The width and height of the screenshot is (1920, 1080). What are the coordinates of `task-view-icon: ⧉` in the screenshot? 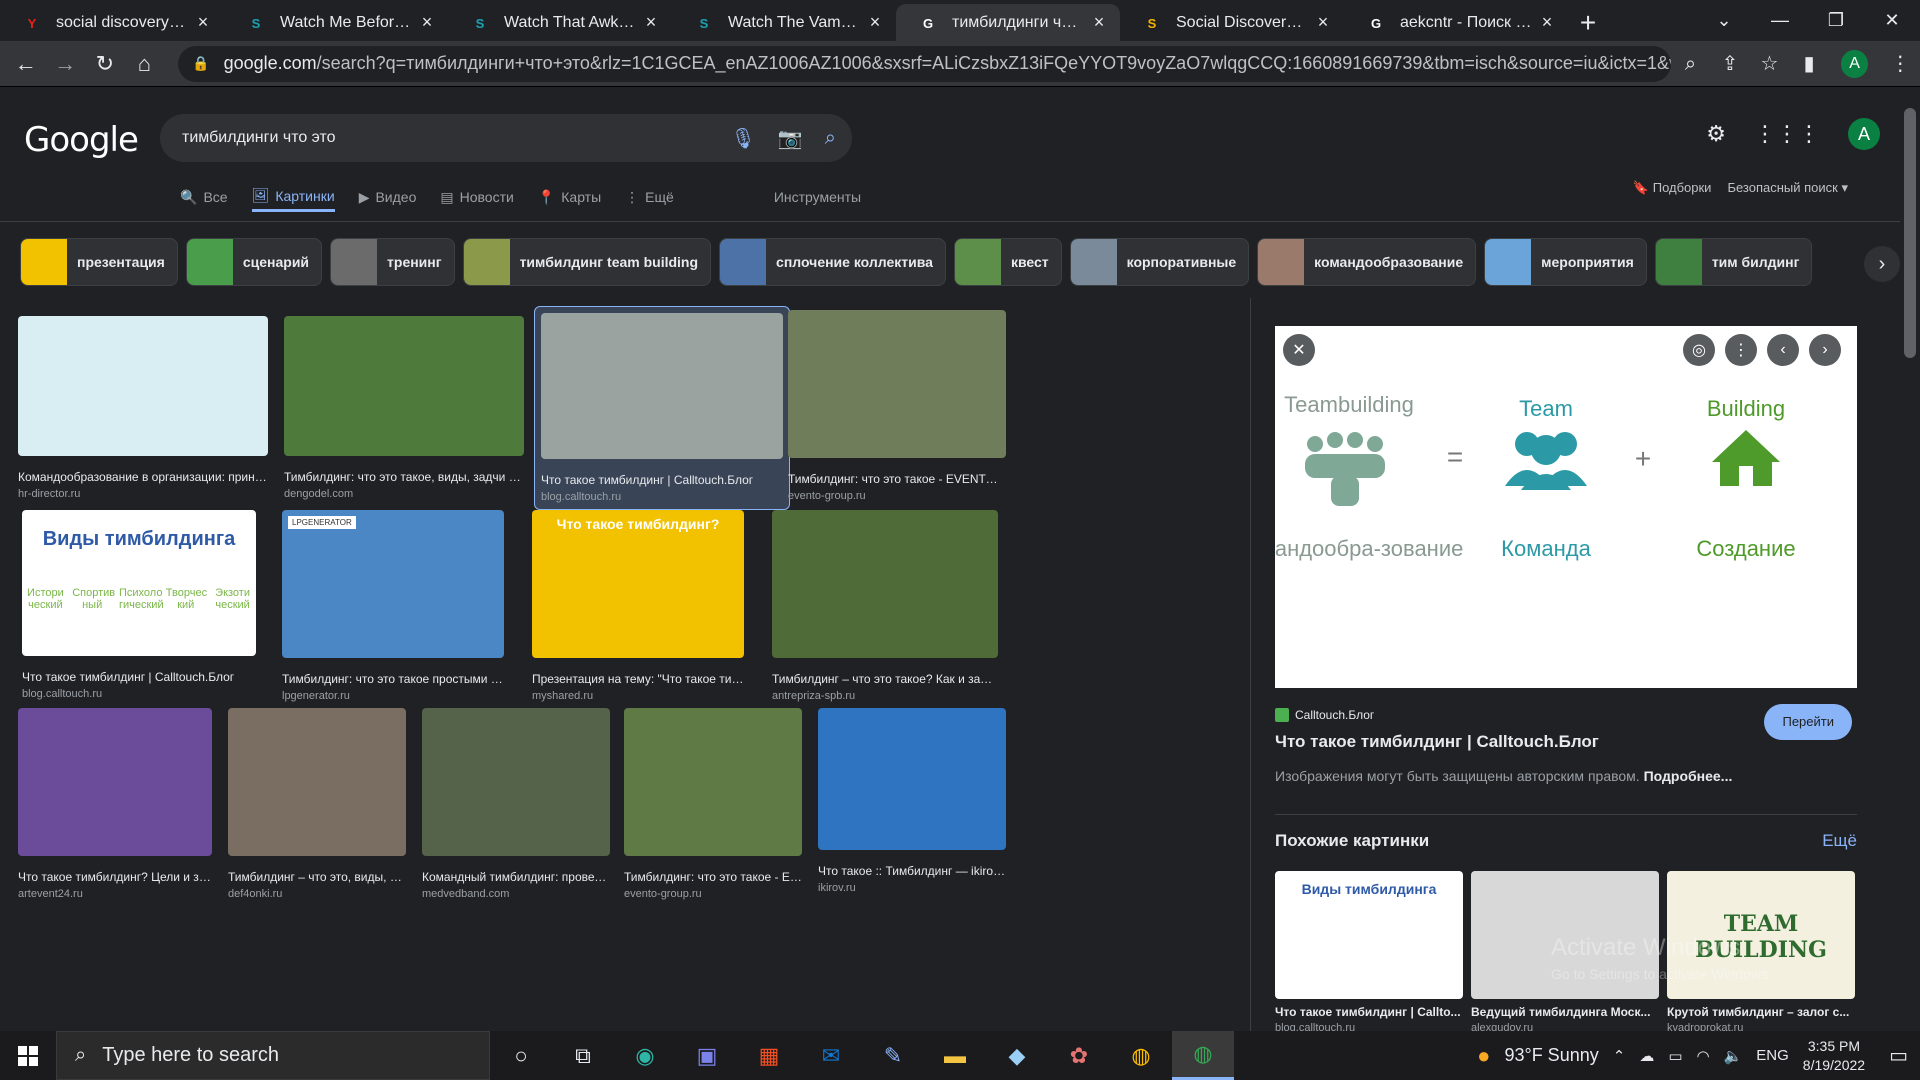 It's located at (583, 1055).